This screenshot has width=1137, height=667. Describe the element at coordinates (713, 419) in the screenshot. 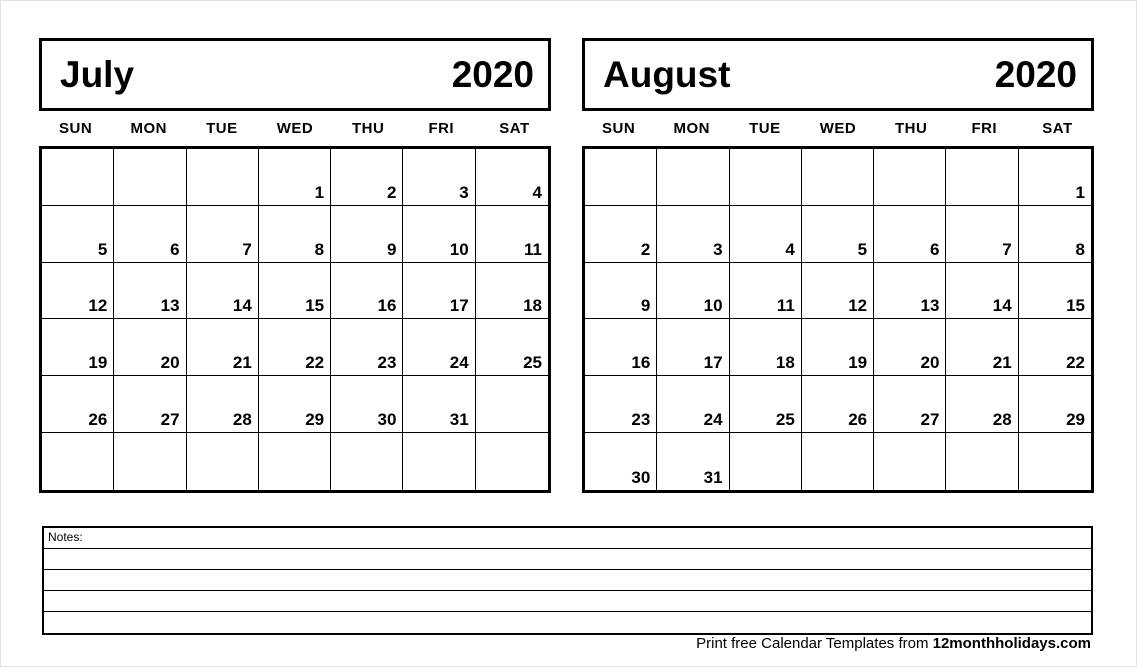

I see `day-number: 24` at that location.